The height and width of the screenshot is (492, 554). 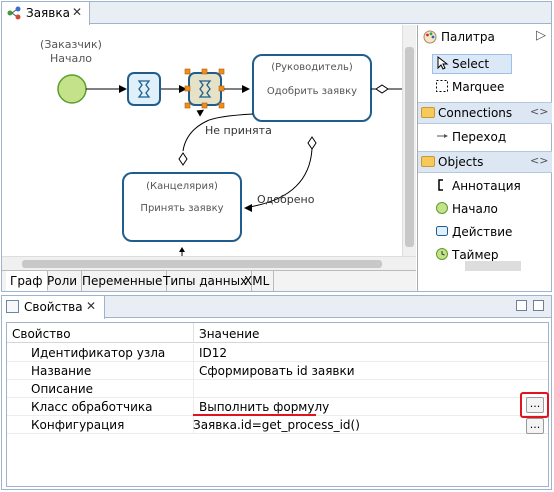 I want to click on palette-section-objects: Objects <>, so click(x=485, y=162).